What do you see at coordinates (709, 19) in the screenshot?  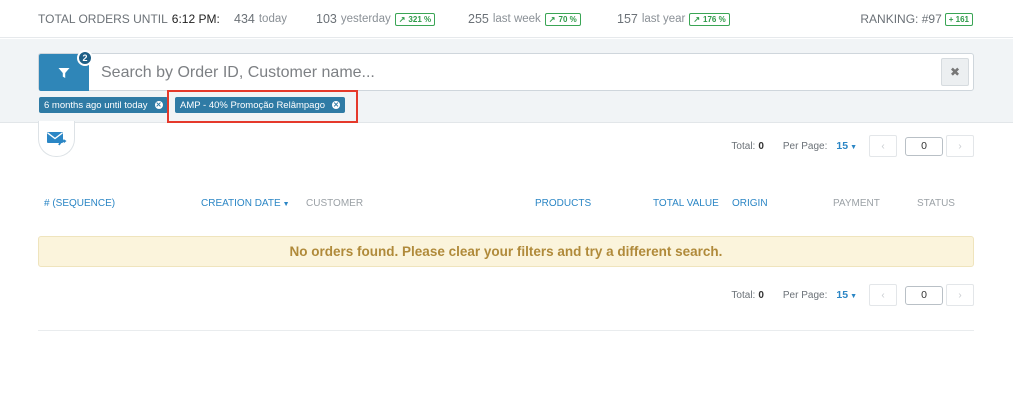 I see `trend-badge: ↗ 176 %` at bounding box center [709, 19].